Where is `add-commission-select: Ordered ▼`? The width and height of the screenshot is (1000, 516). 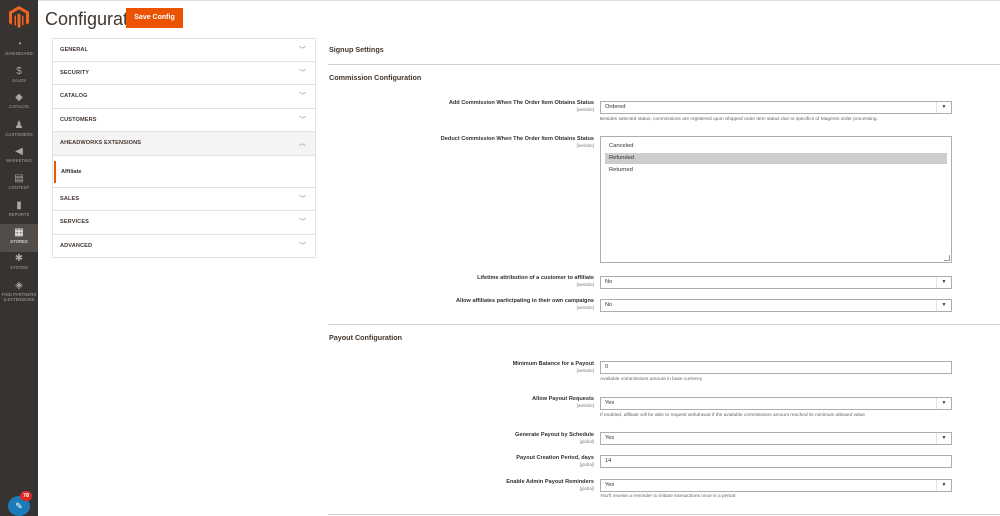 add-commission-select: Ordered ▼ is located at coordinates (776, 107).